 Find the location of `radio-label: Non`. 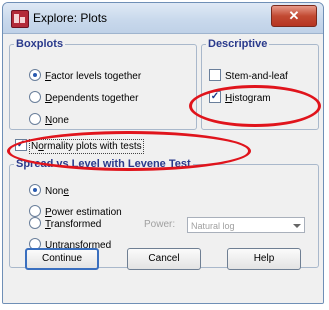

radio-label: Non is located at coordinates (54, 191).